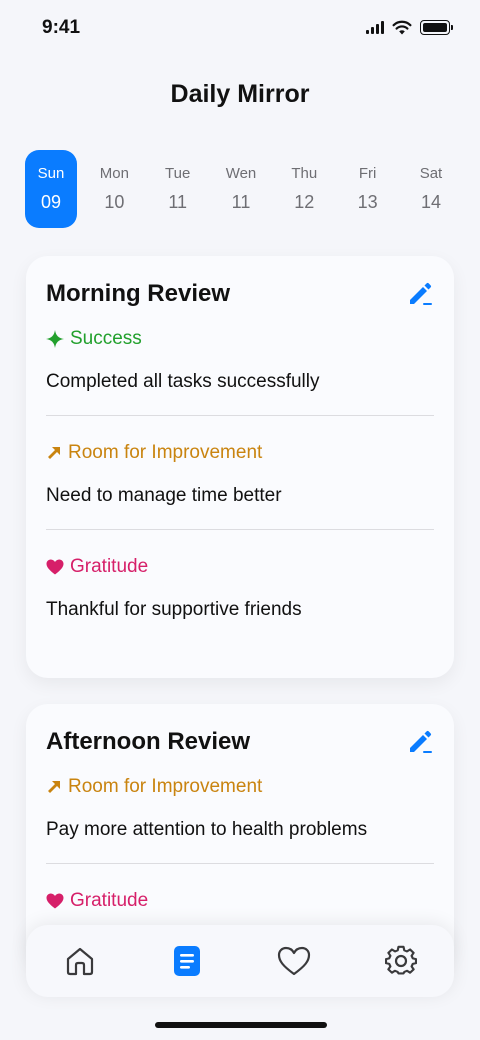 This screenshot has width=480, height=1040. What do you see at coordinates (114, 173) in the screenshot?
I see `day-name: Mon` at bounding box center [114, 173].